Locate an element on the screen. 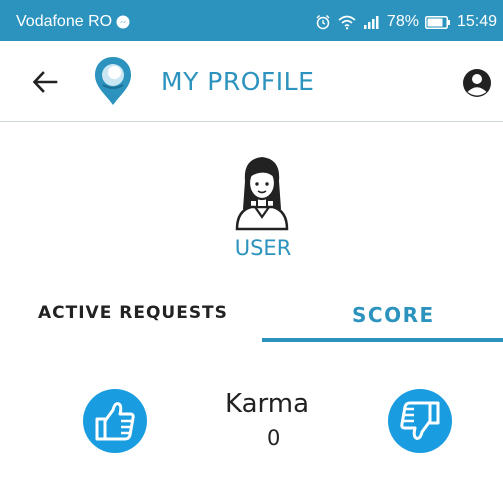  battery-icon is located at coordinates (437, 22).